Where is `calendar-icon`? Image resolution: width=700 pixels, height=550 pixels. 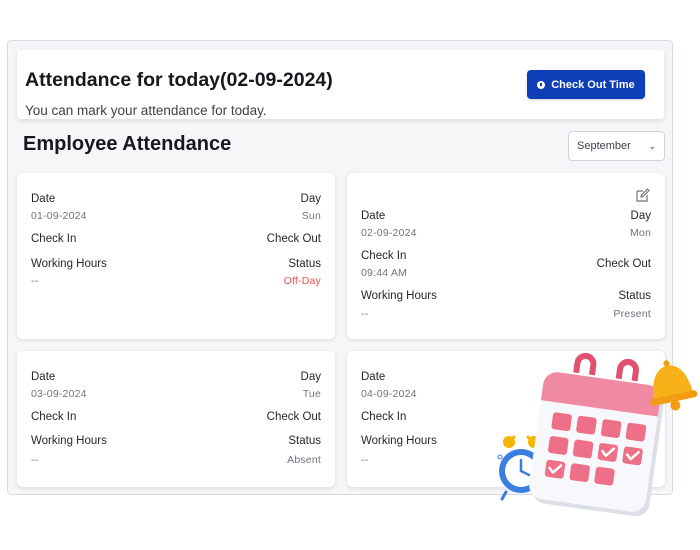
calendar-icon is located at coordinates (596, 434).